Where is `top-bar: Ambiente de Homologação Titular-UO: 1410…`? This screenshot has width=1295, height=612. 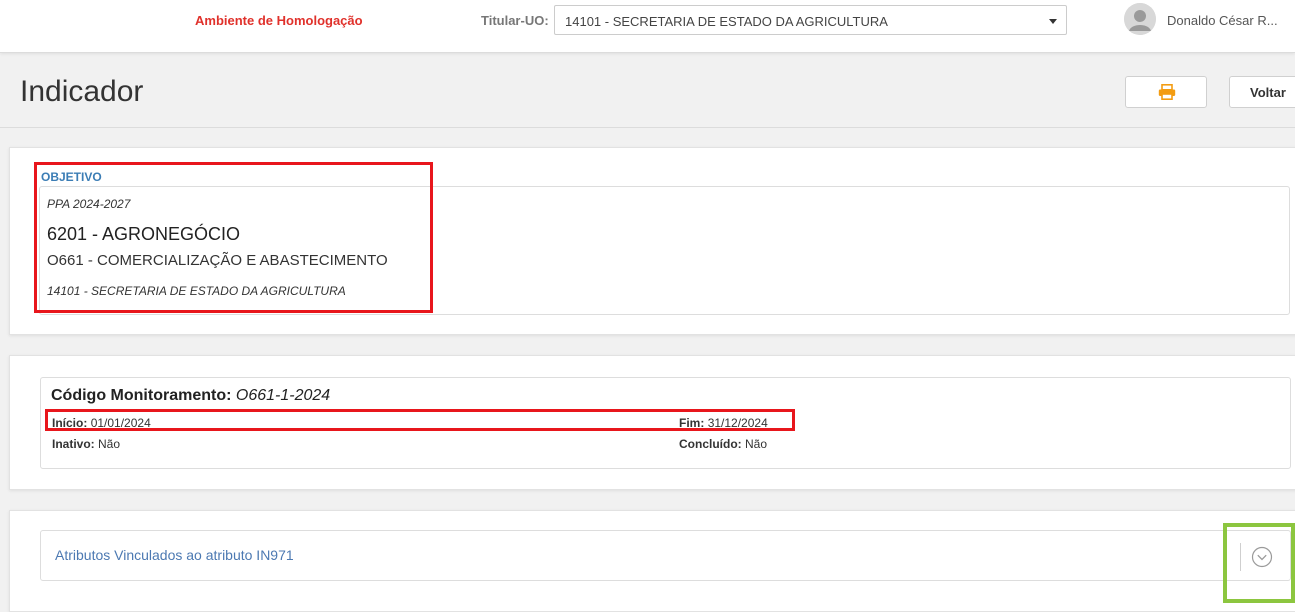
top-bar: Ambiente de Homologação Titular-UO: 1410… is located at coordinates (647, 26).